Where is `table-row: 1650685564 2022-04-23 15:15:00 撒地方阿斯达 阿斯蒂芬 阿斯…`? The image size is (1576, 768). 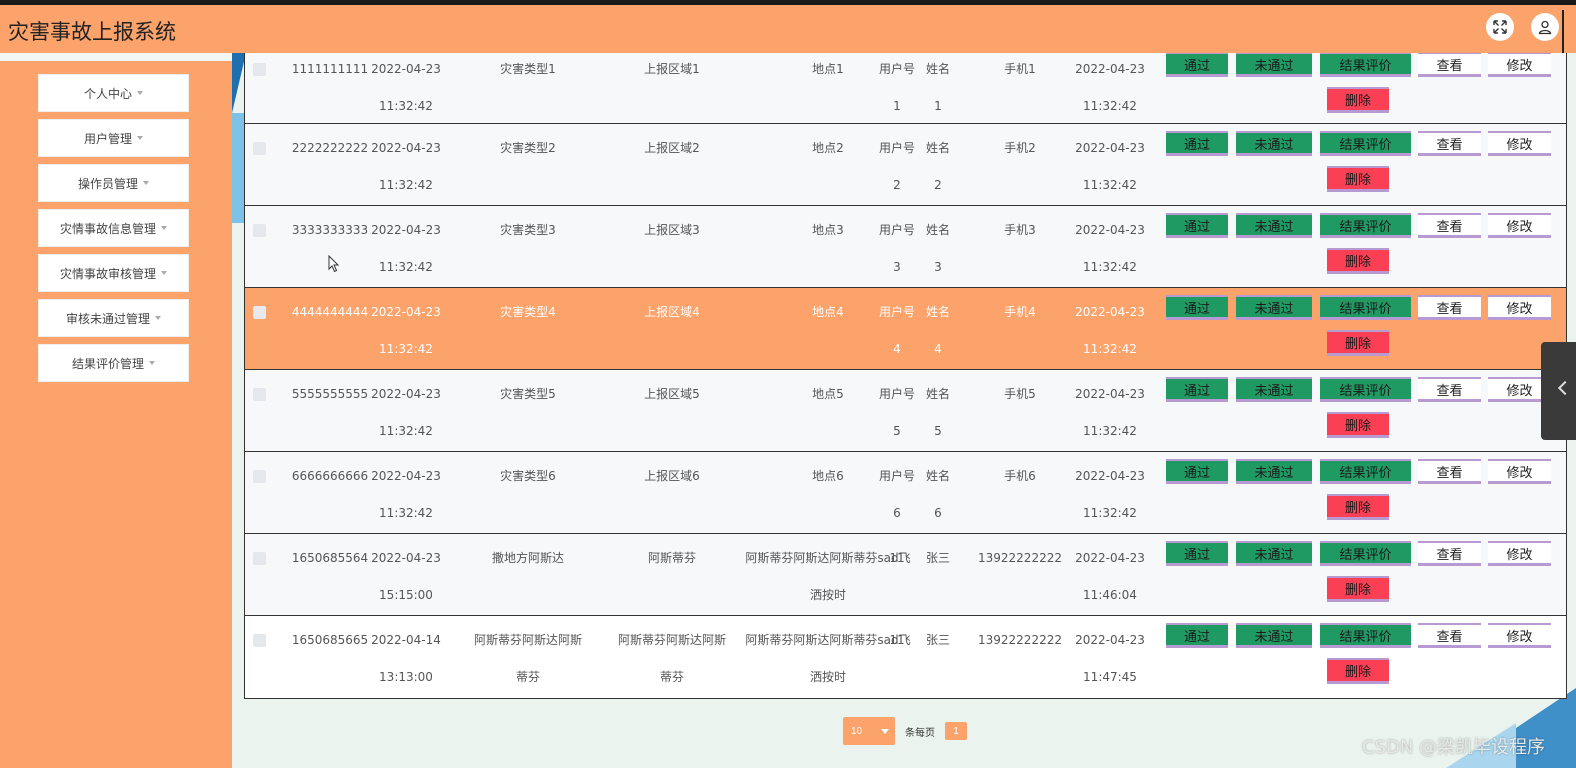 table-row: 1650685564 2022-04-23 15:15:00 撒地方阿斯达 阿斯蒂芬 阿斯… is located at coordinates (905, 575).